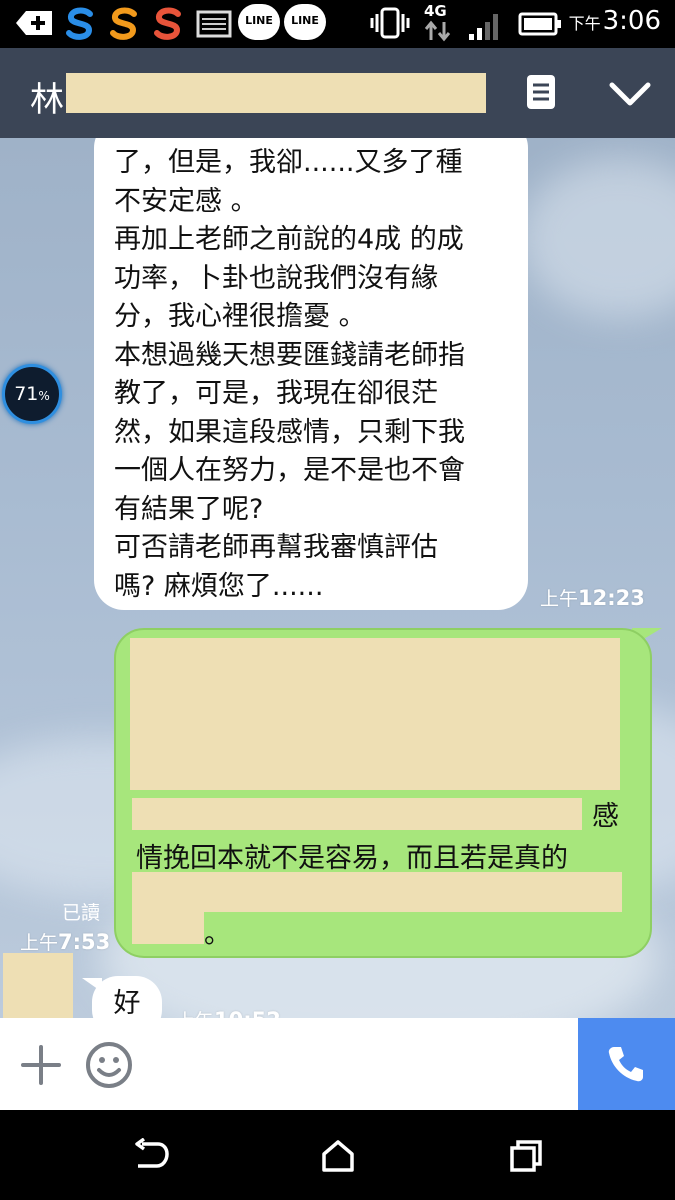 This screenshot has width=675, height=1200. What do you see at coordinates (611, 598) in the screenshot?
I see `timestamp-time: 12:23` at bounding box center [611, 598].